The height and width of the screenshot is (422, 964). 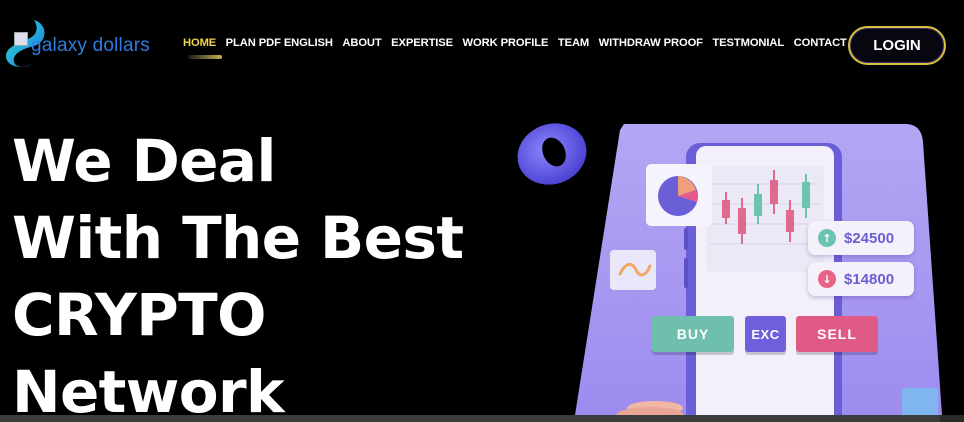 I want to click on price-up-card: ↑ $24500, so click(x=861, y=238).